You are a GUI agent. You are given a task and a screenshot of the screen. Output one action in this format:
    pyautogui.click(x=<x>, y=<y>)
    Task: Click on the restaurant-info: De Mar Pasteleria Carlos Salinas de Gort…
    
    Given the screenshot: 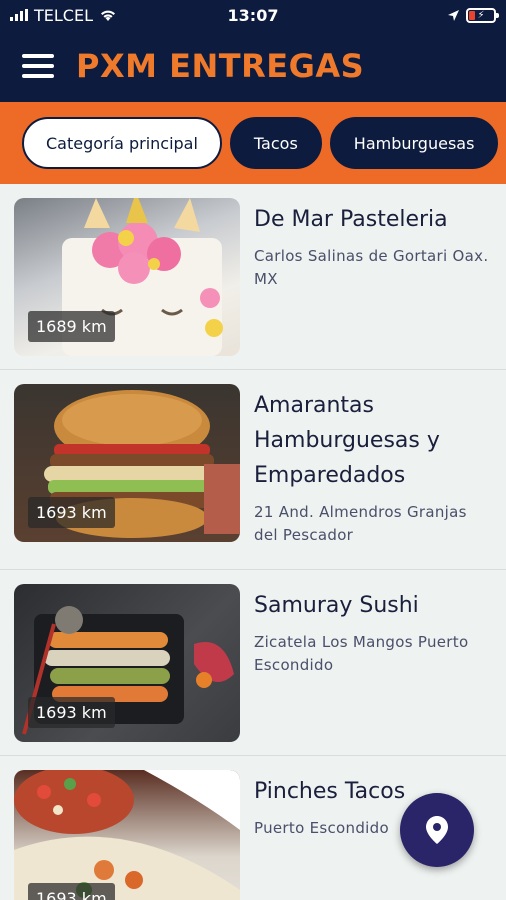 What is the action you would take?
    pyautogui.click(x=373, y=276)
    